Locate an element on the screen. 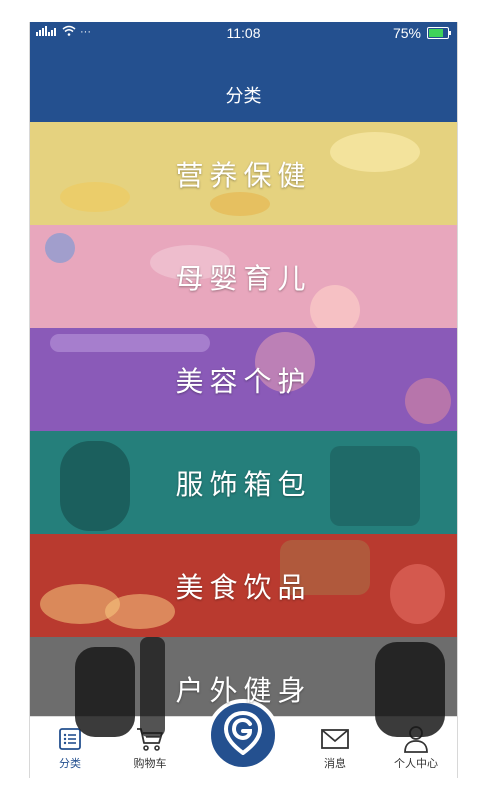  category-label: 服饰箱包 is located at coordinates (243, 484).